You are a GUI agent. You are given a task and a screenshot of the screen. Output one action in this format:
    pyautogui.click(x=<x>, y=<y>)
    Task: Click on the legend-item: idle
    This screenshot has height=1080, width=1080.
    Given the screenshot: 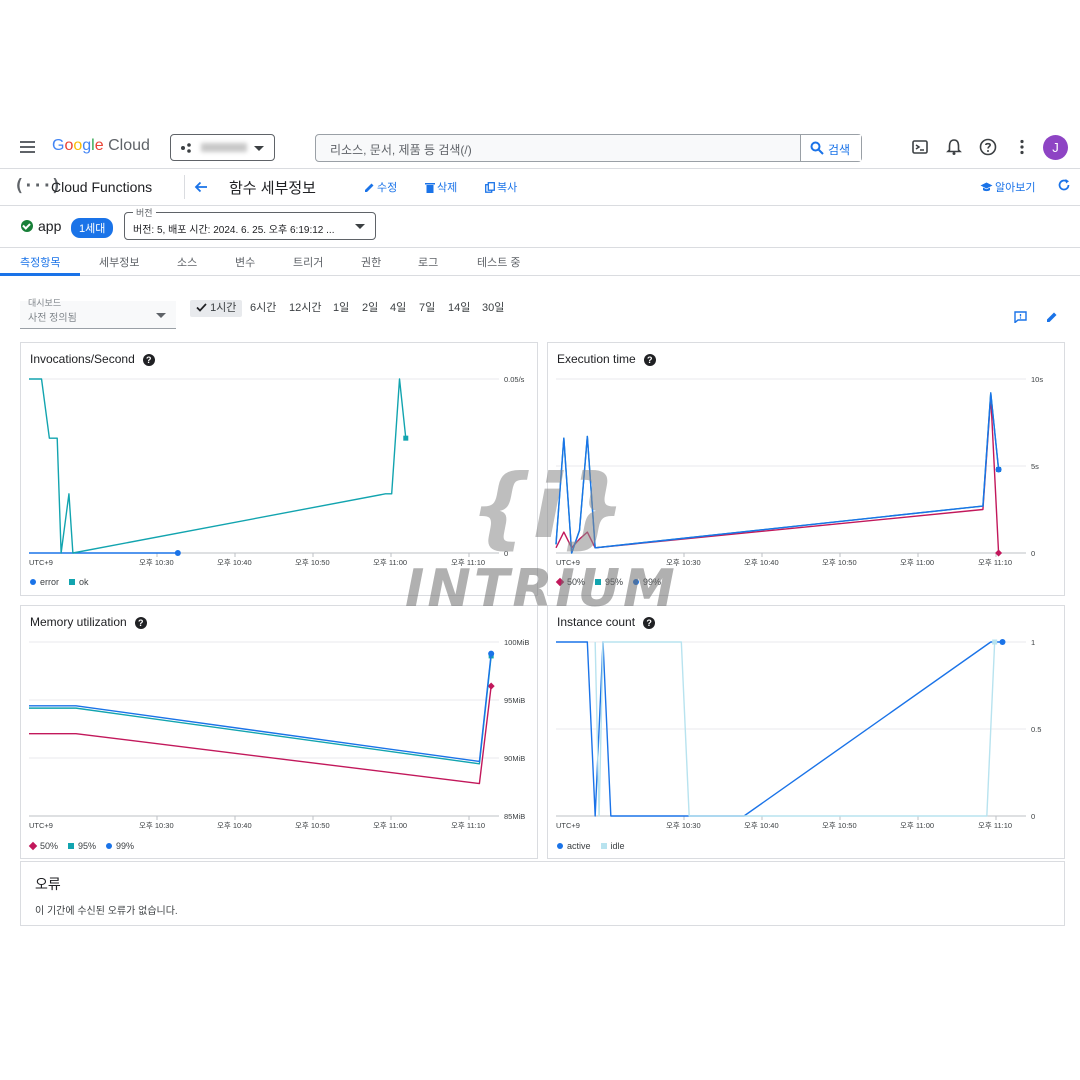 What is the action you would take?
    pyautogui.click(x=612, y=846)
    